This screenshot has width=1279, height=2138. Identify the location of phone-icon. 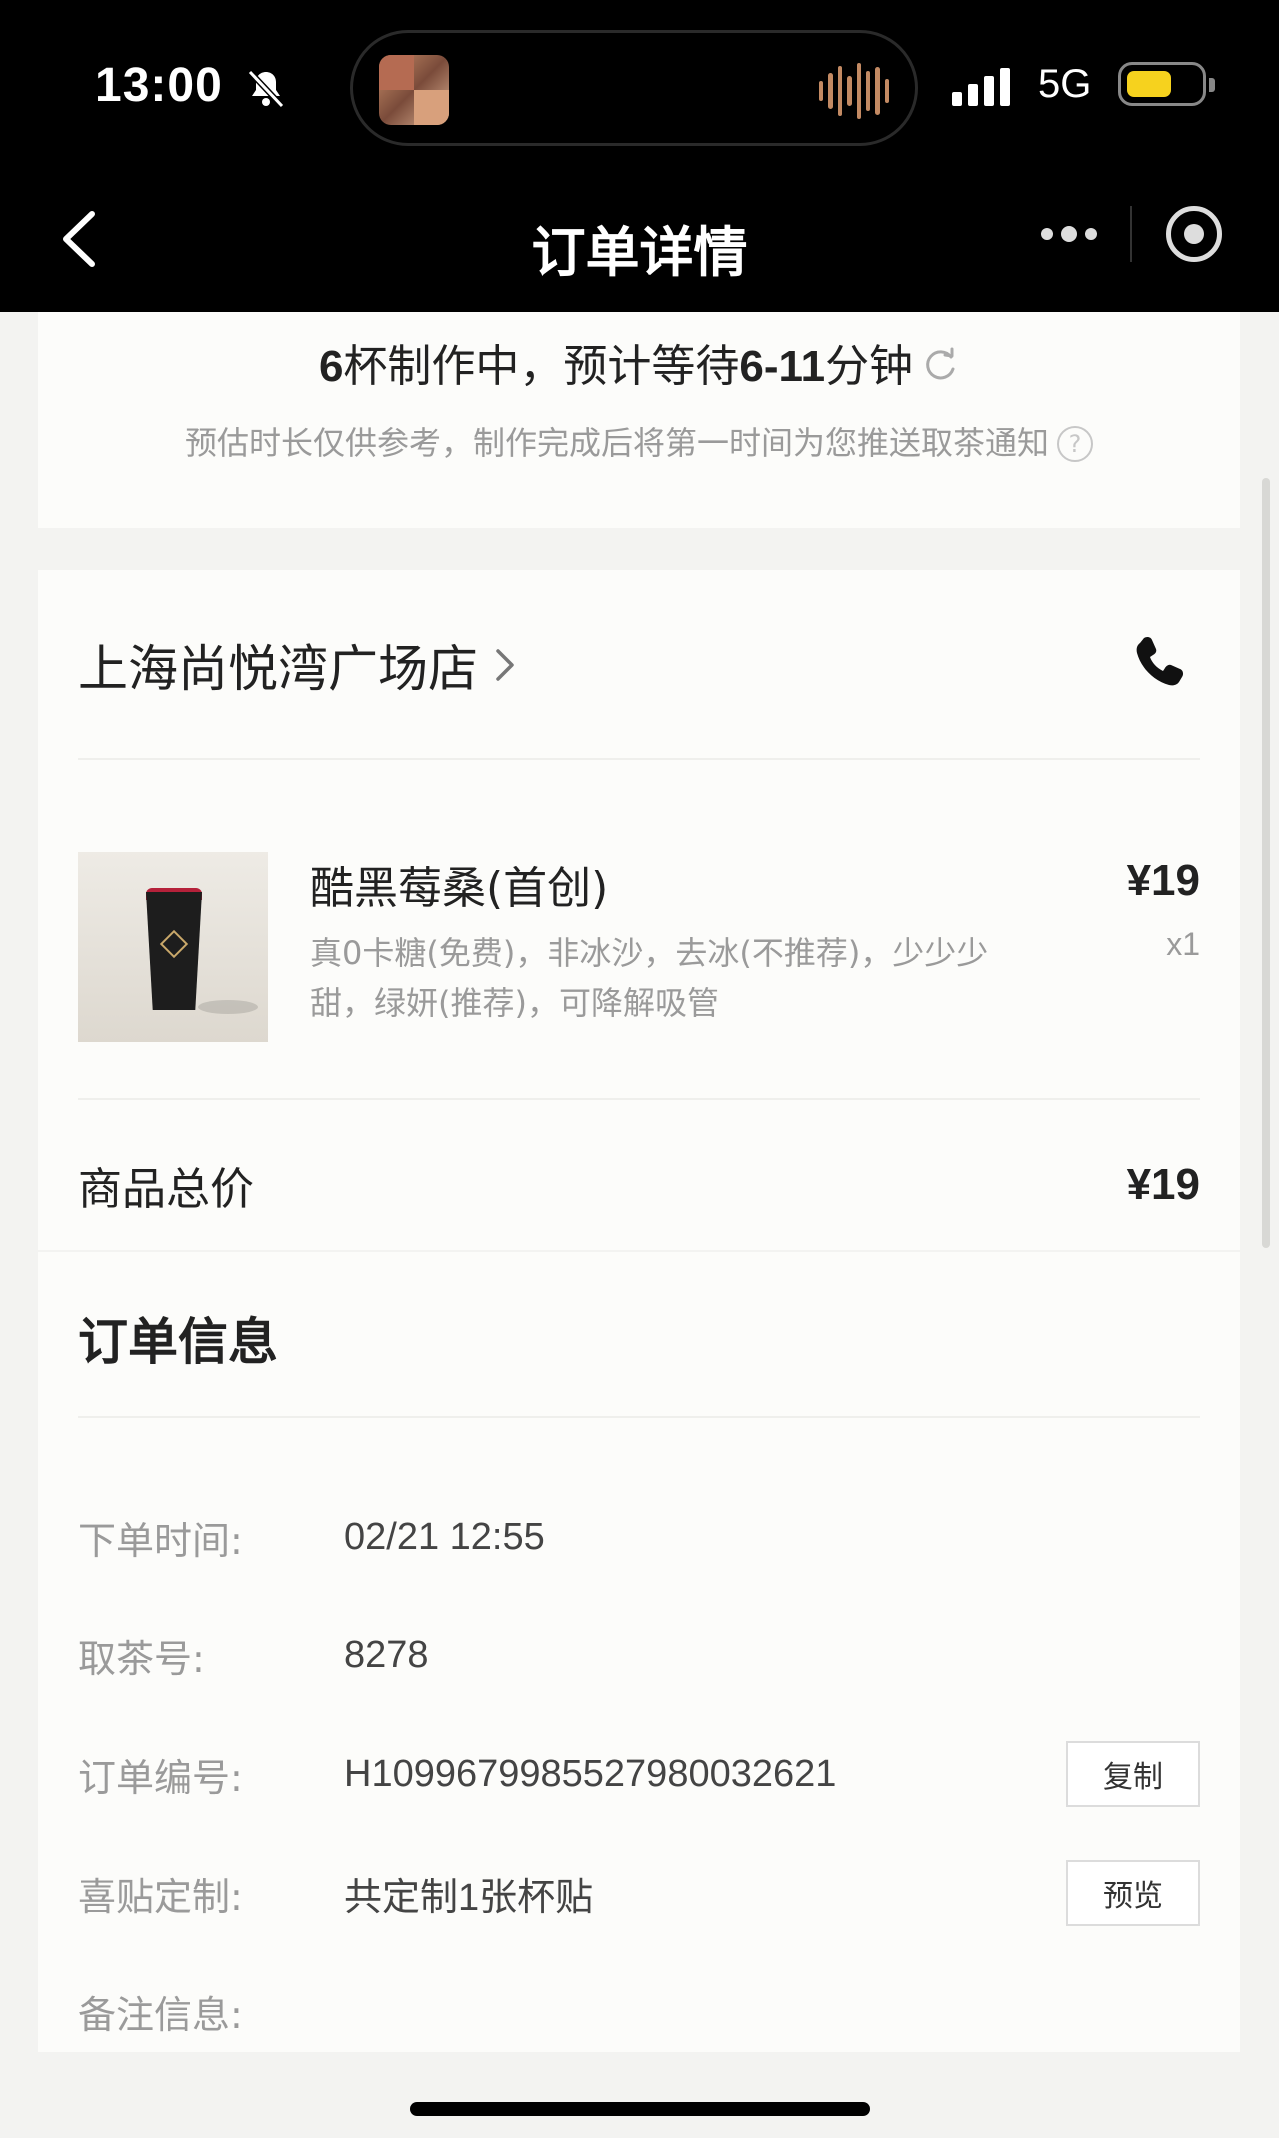
(1160, 662).